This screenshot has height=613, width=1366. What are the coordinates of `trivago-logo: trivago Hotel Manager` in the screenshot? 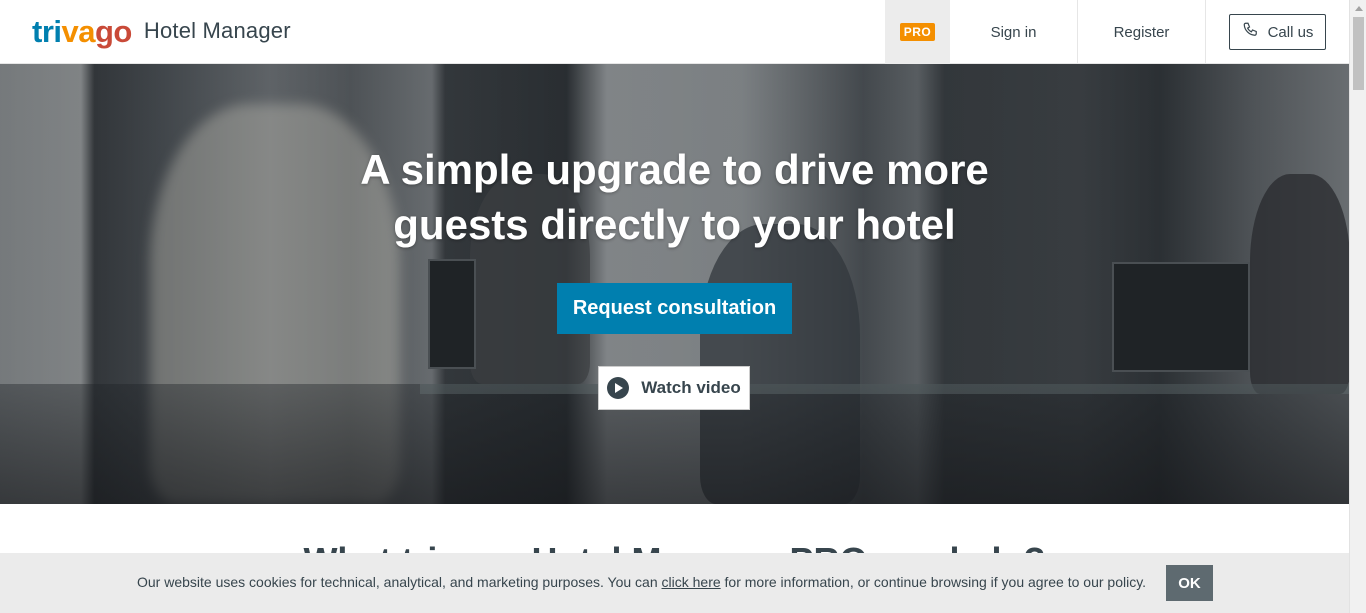 It's located at (161, 31).